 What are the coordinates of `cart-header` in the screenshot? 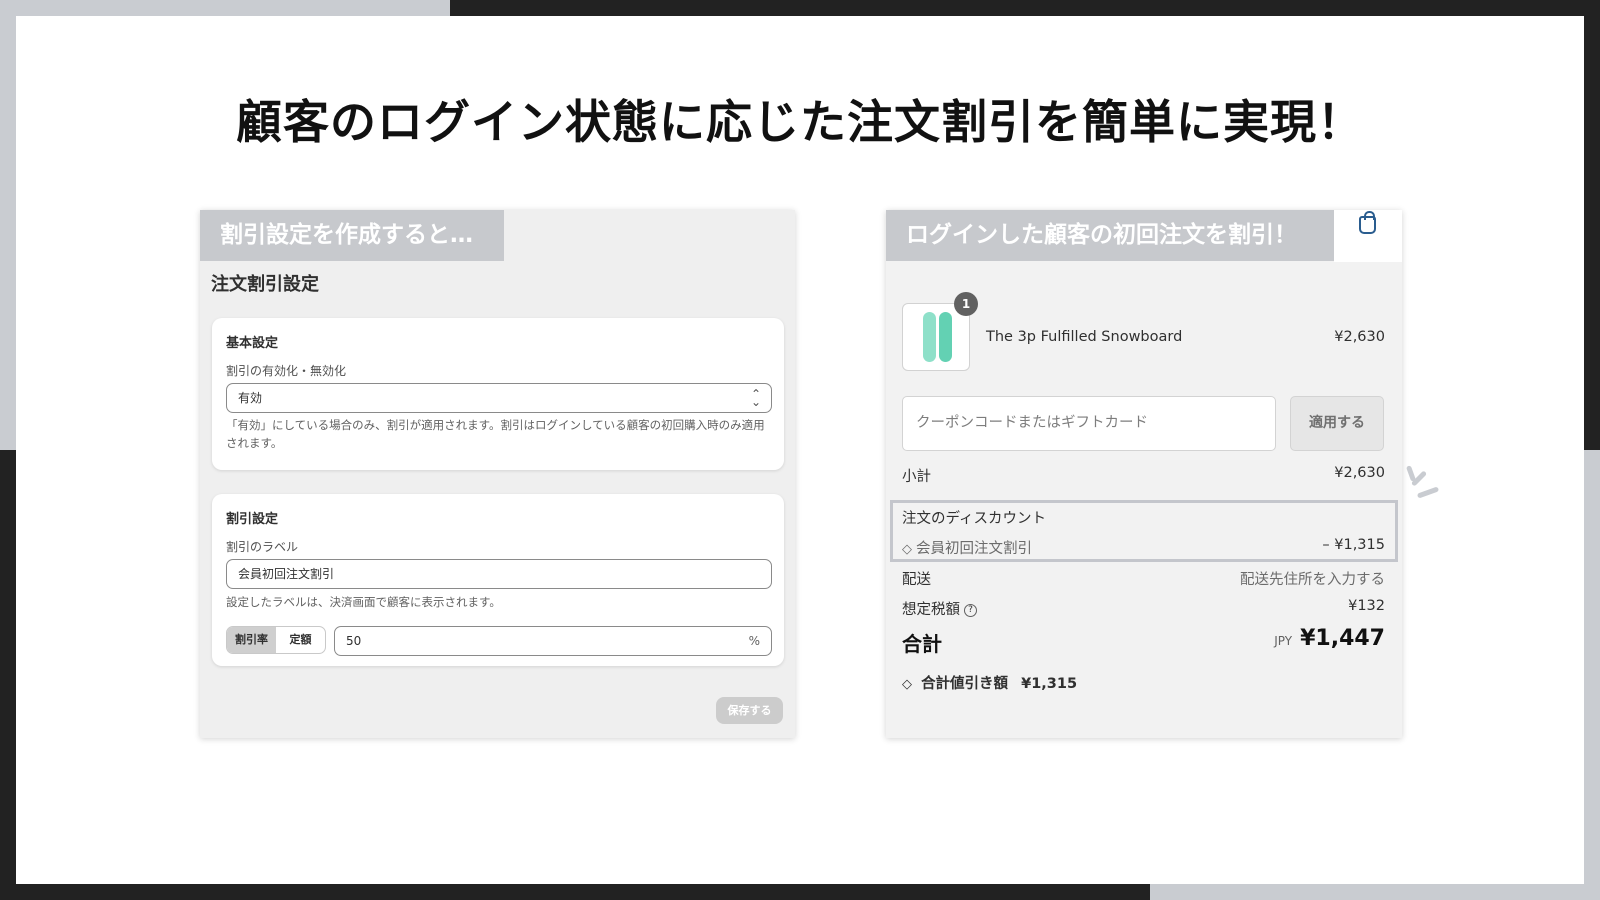 It's located at (1368, 236).